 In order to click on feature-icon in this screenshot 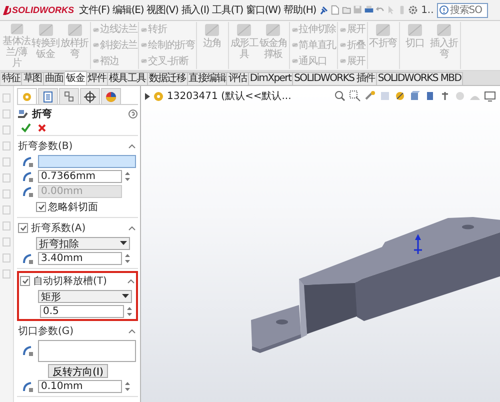, I will do `click(27, 96)`.